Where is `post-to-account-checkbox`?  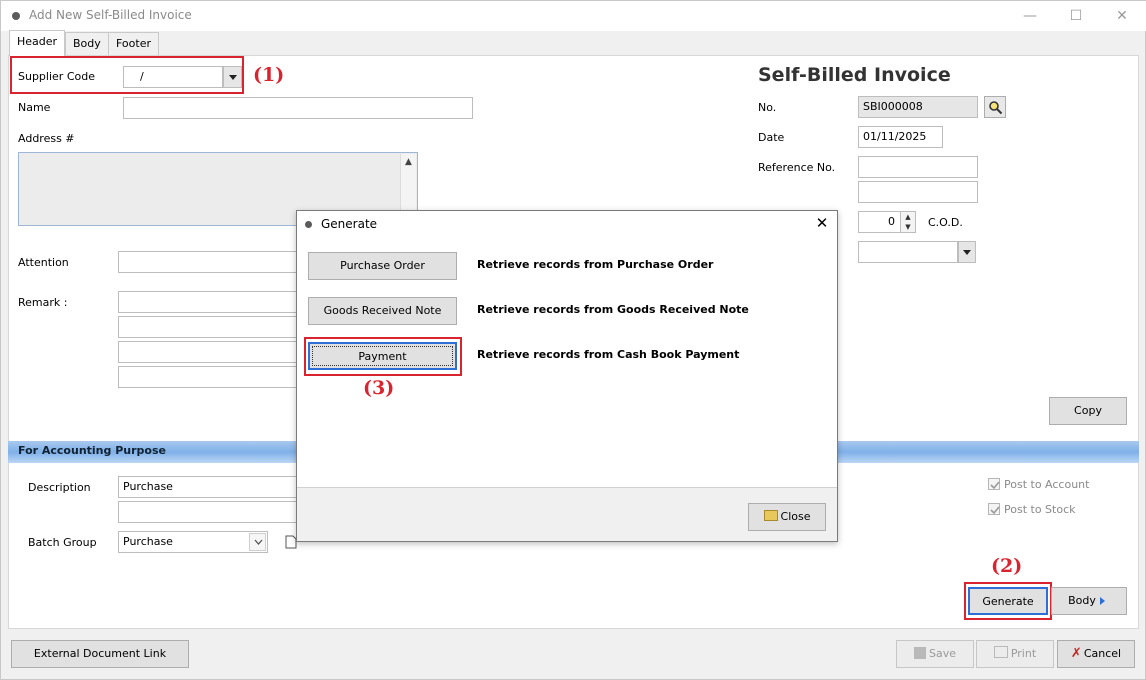
post-to-account-checkbox is located at coordinates (994, 484).